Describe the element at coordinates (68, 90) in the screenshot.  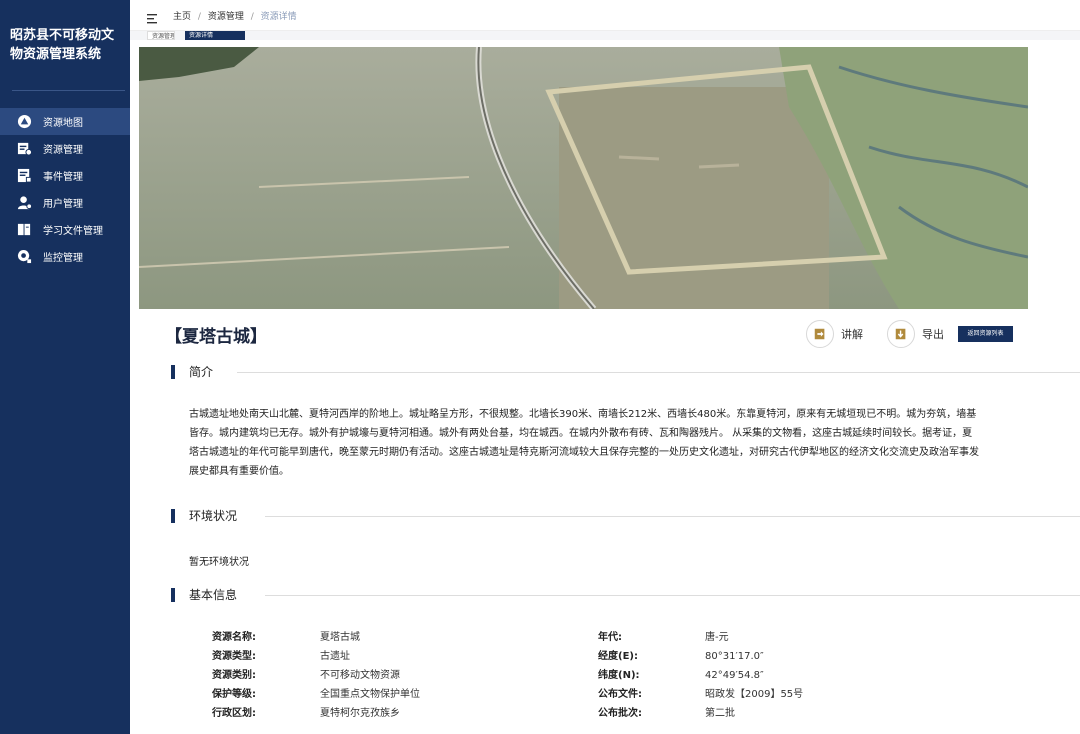
I see `sidebar-divider` at that location.